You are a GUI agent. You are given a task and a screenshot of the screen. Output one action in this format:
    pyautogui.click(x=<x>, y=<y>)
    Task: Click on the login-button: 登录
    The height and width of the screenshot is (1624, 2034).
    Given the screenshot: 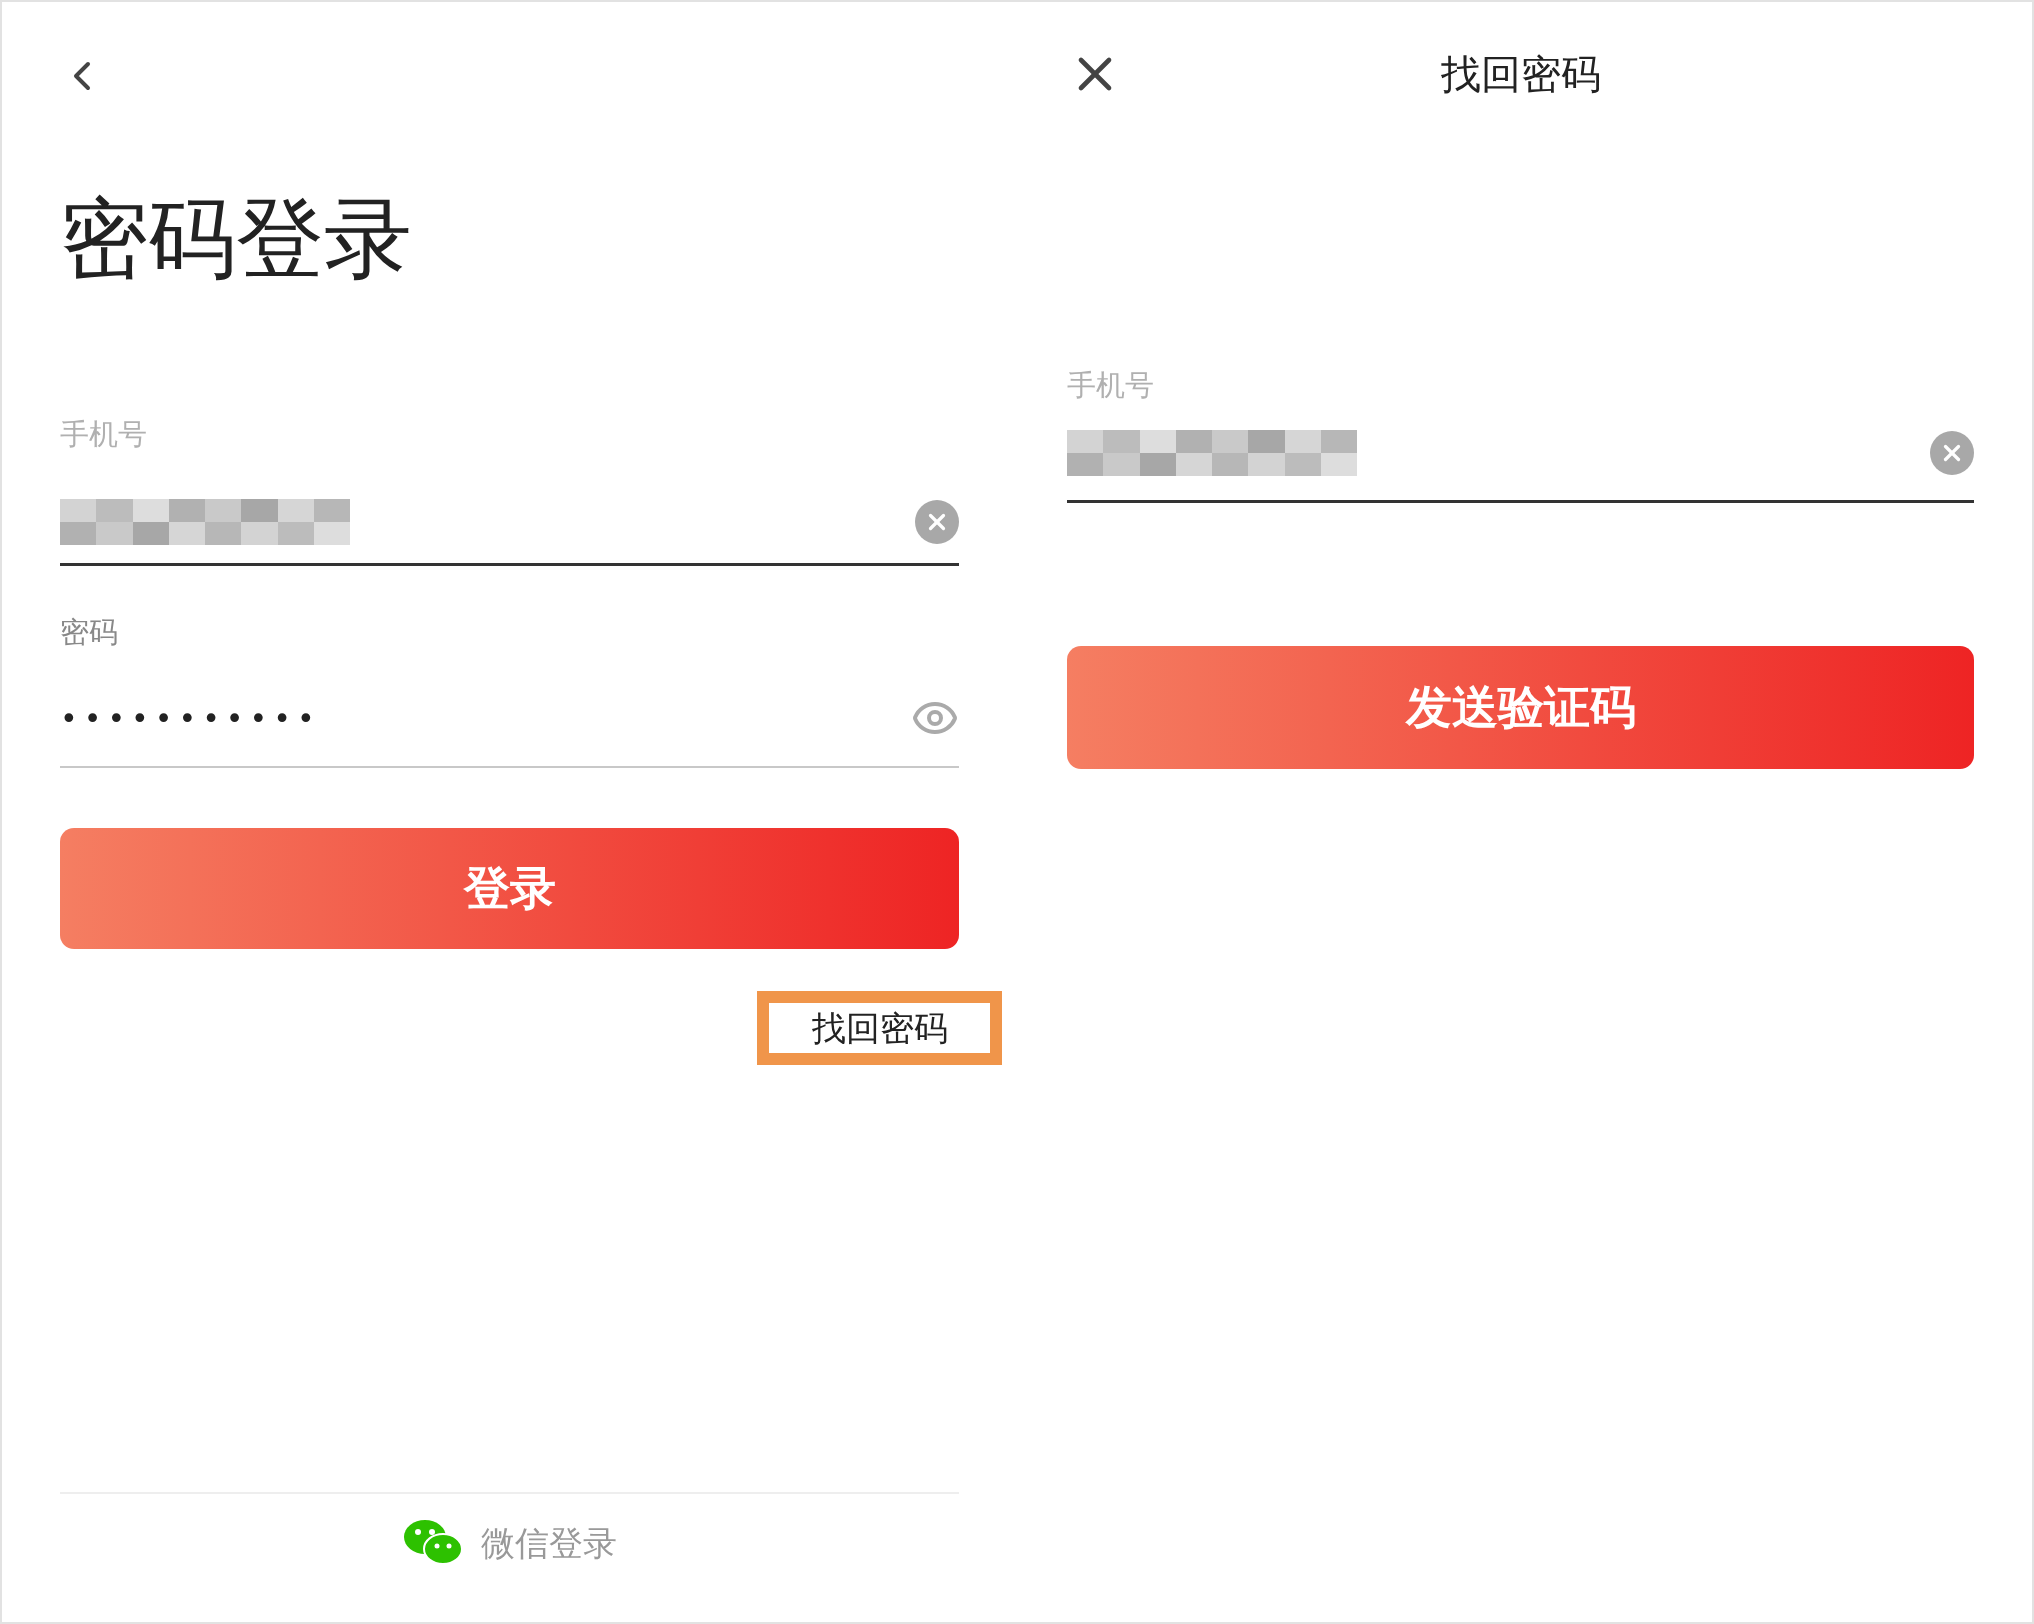 What is the action you would take?
    pyautogui.click(x=509, y=888)
    